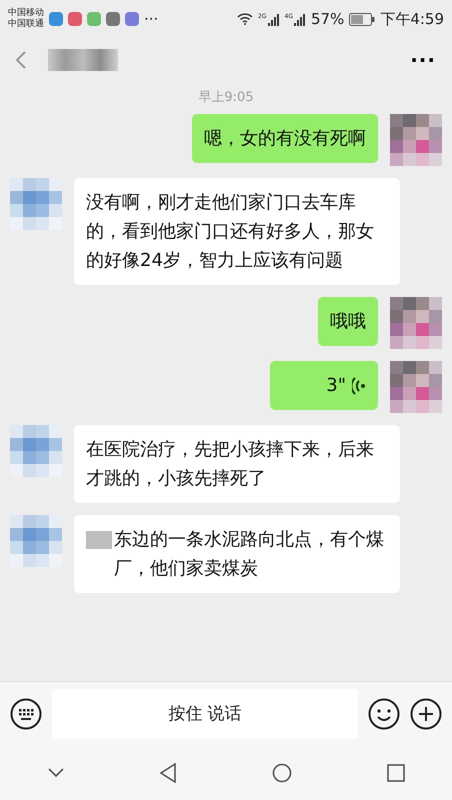 This screenshot has width=452, height=800. Describe the element at coordinates (26, 13) in the screenshot. I see `carrier-name: 中国移动` at that location.